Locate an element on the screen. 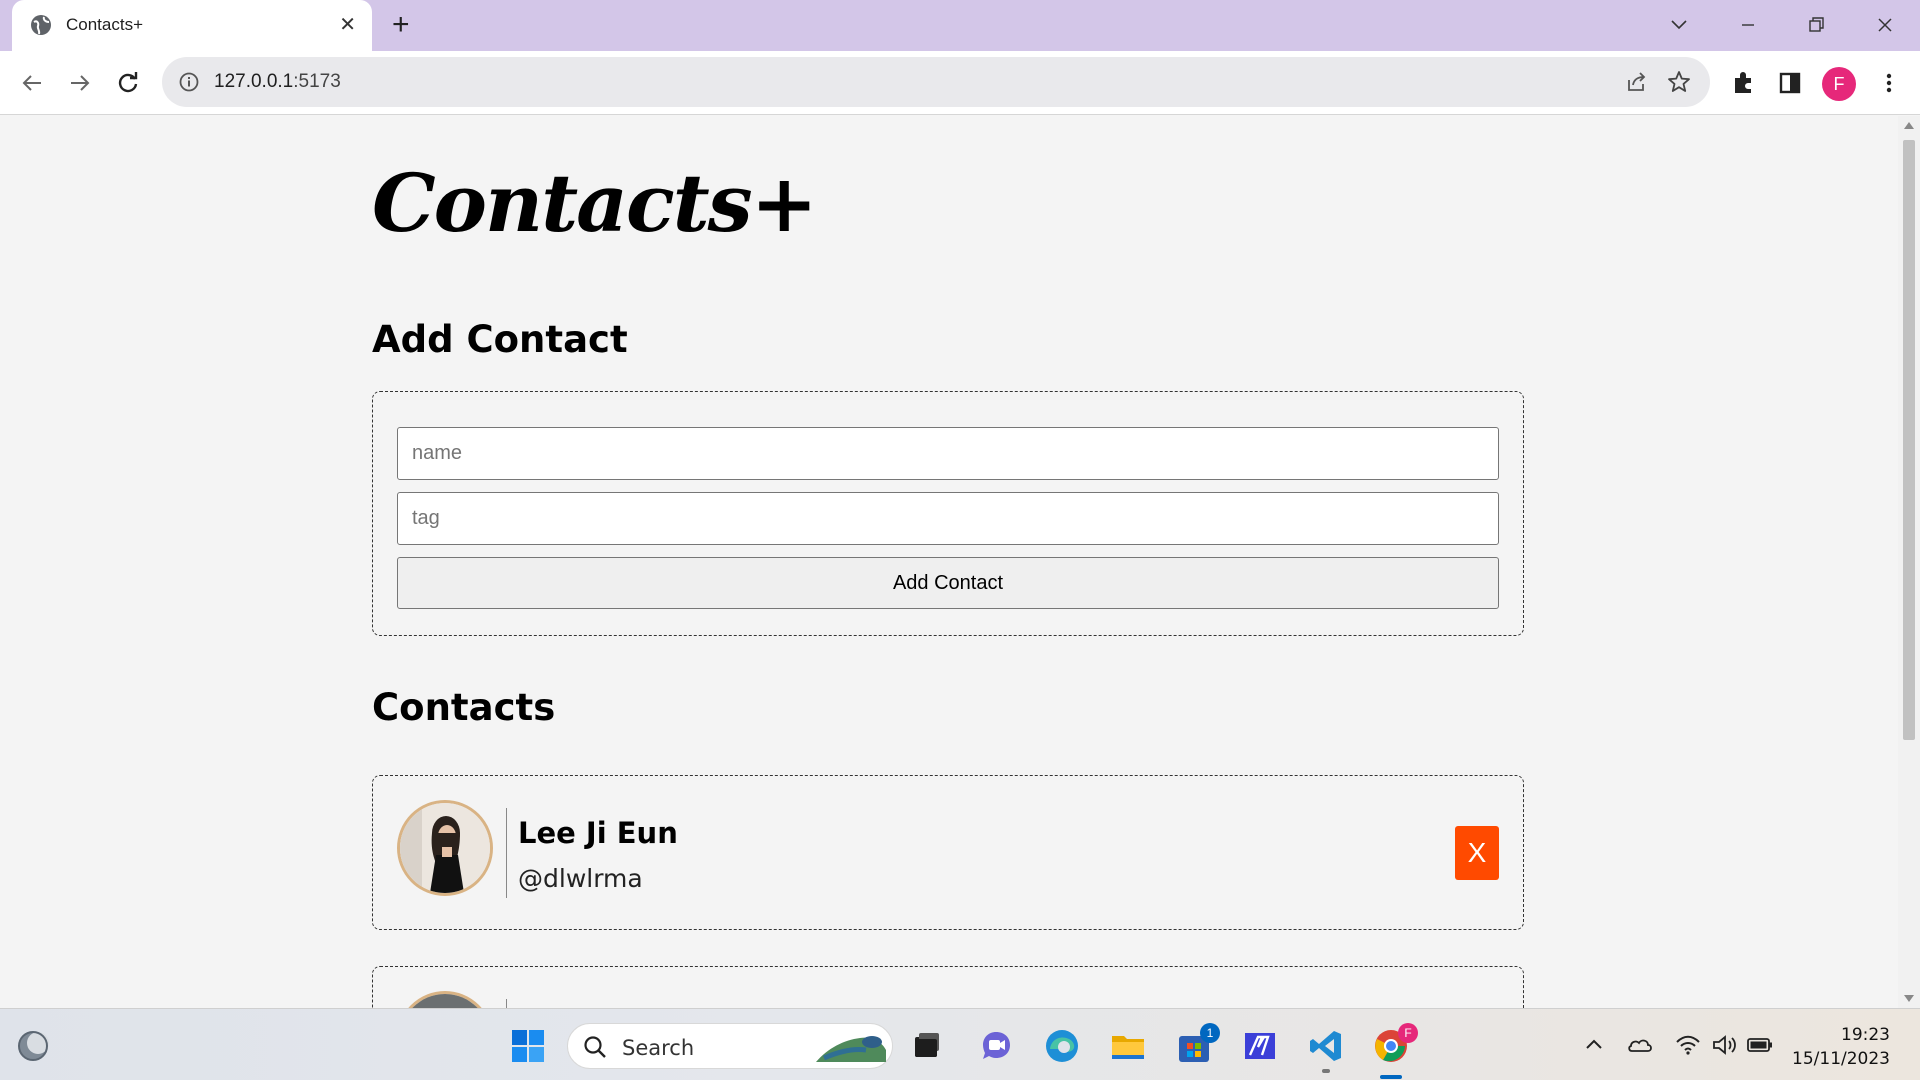 Image resolution: width=1920 pixels, height=1080 pixels. add-contact-button: Add Contact is located at coordinates (948, 583).